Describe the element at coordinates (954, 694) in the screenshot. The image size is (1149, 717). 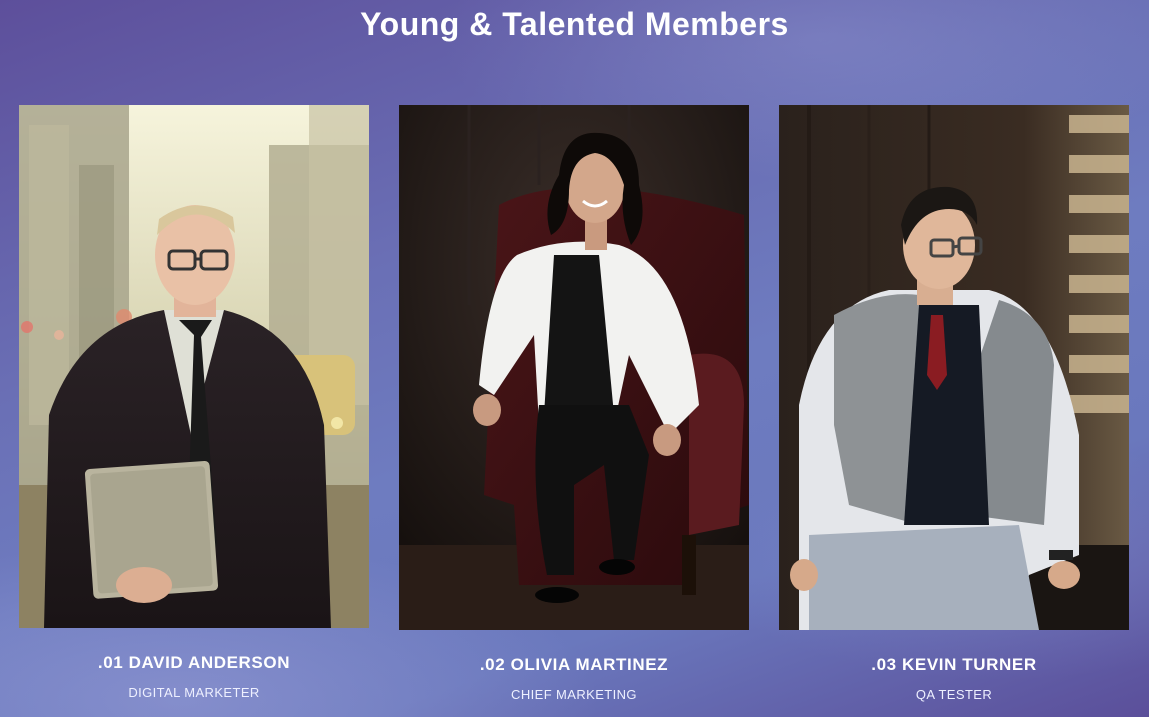
I see `member-role: QA TESTER` at that location.